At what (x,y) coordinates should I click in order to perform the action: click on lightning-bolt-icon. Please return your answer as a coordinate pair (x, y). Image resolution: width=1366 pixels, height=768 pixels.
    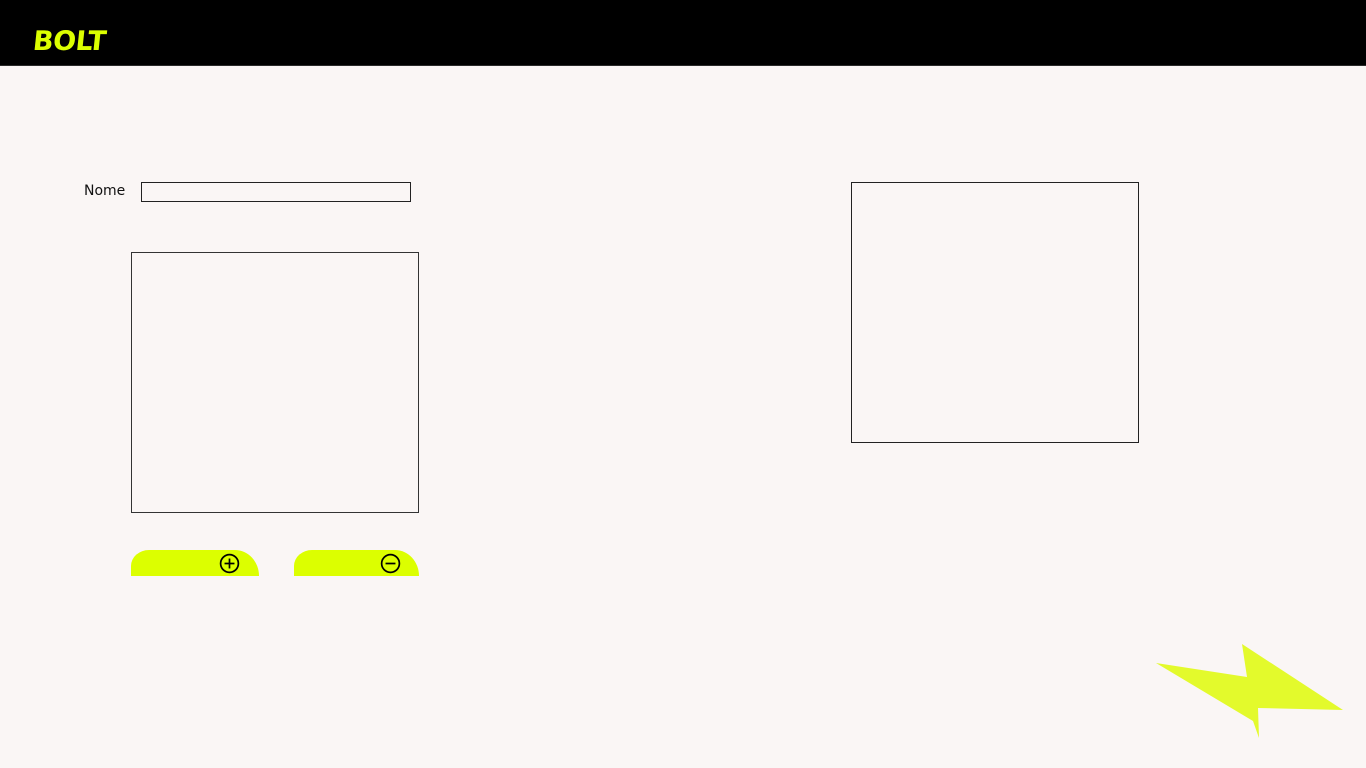
    Looking at the image, I should click on (1249, 691).